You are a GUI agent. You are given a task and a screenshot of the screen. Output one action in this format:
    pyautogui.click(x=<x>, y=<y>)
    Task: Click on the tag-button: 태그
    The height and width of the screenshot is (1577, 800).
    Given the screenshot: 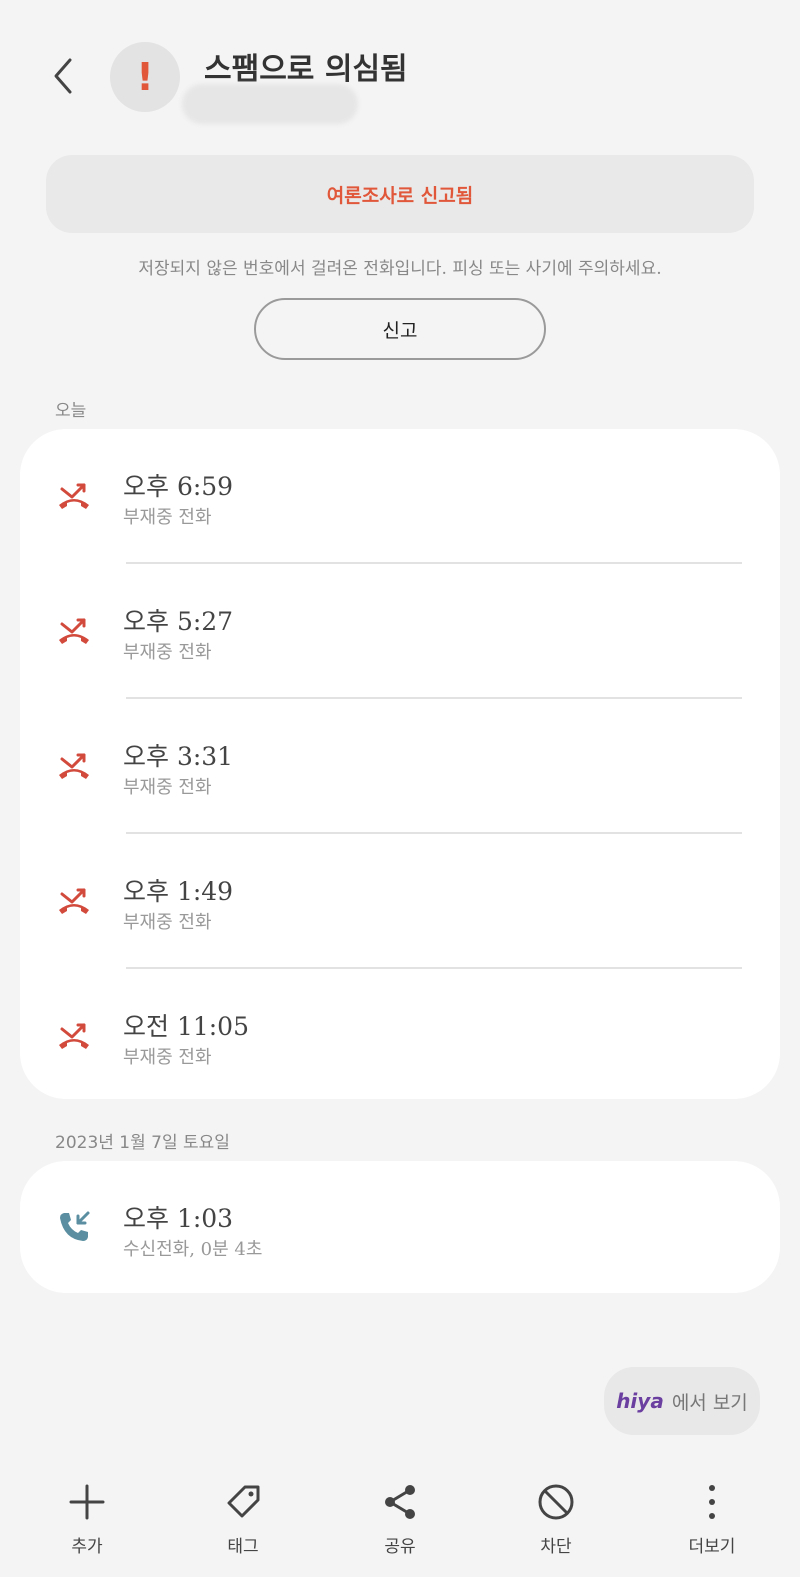 What is the action you would take?
    pyautogui.click(x=243, y=1513)
    